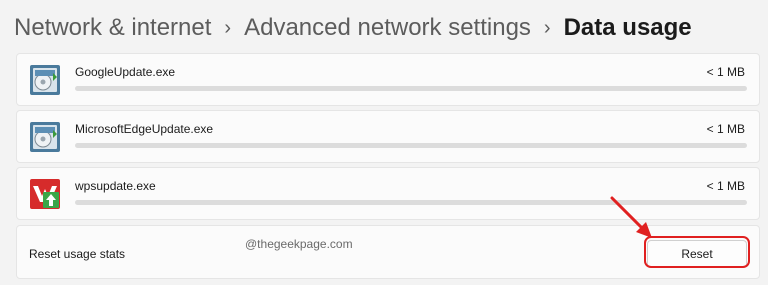 The image size is (768, 285). I want to click on wps-update-app-icon, so click(45, 194).